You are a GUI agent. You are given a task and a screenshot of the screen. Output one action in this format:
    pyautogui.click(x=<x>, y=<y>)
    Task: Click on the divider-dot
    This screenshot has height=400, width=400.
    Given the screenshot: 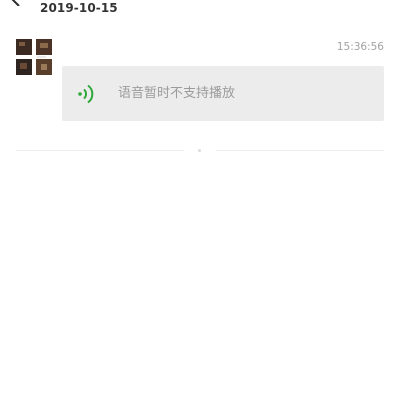 What is the action you would take?
    pyautogui.click(x=199, y=150)
    